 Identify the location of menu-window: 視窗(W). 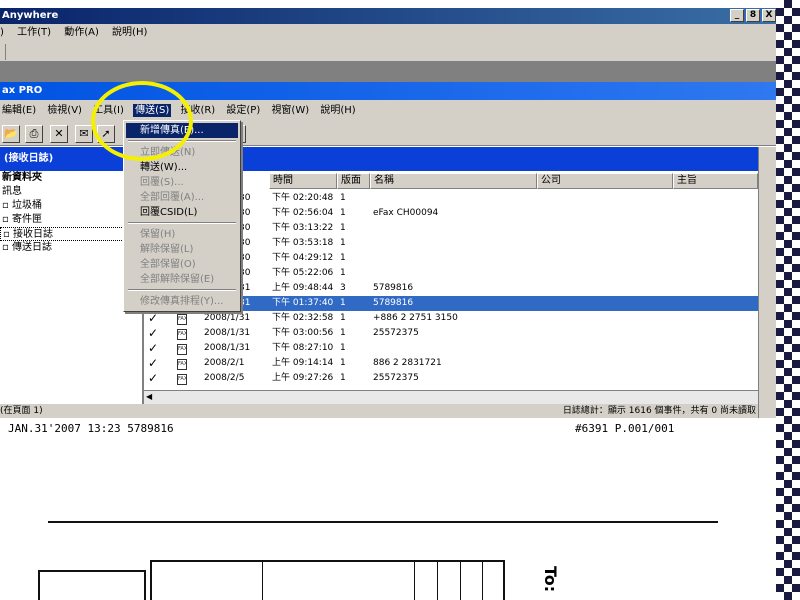
(290, 110).